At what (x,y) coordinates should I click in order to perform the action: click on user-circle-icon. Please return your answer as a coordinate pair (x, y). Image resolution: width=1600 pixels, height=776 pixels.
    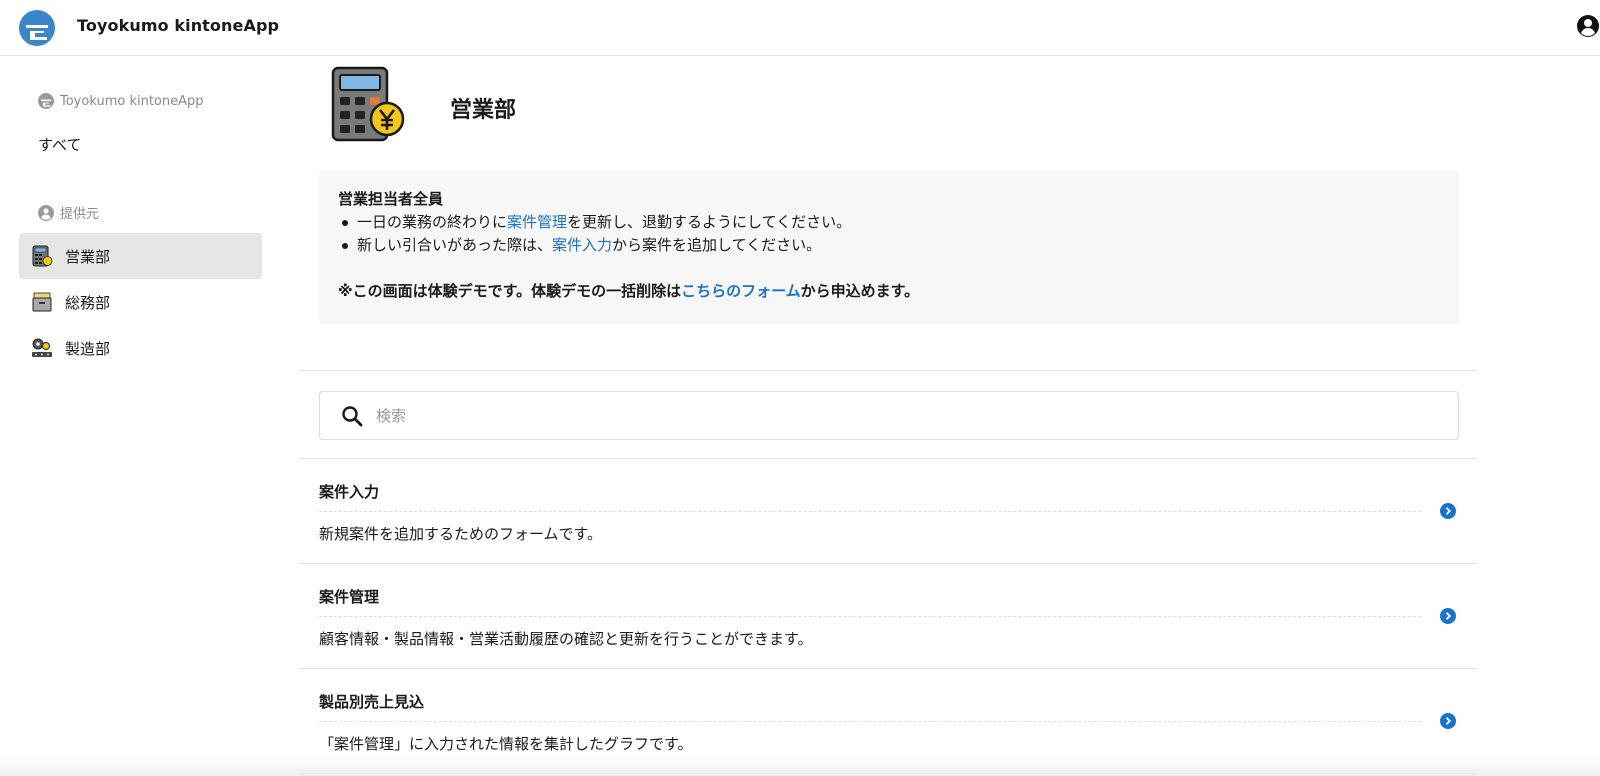
    Looking at the image, I should click on (46, 212).